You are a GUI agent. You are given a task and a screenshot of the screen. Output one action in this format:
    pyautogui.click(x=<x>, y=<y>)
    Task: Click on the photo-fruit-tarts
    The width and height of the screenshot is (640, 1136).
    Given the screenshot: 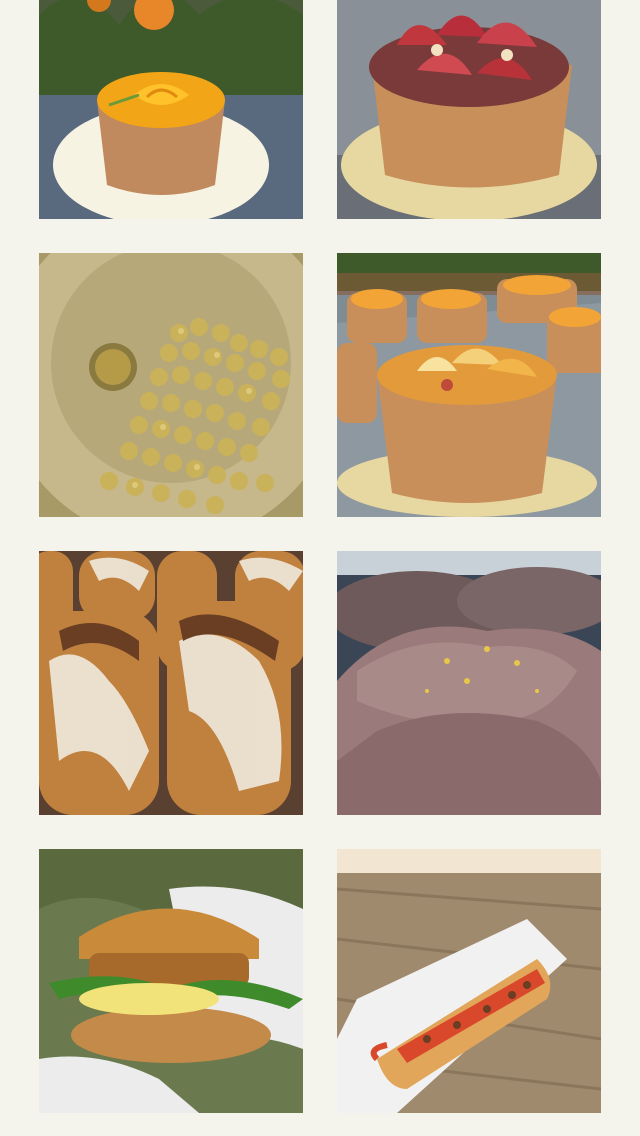 What is the action you would take?
    pyautogui.click(x=469, y=385)
    